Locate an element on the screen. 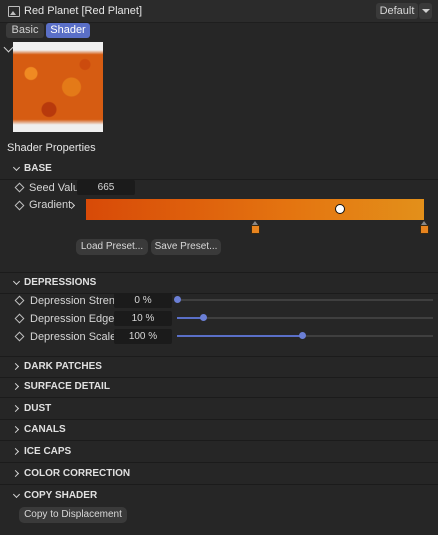  section-header-base: BASE is located at coordinates (219, 169).